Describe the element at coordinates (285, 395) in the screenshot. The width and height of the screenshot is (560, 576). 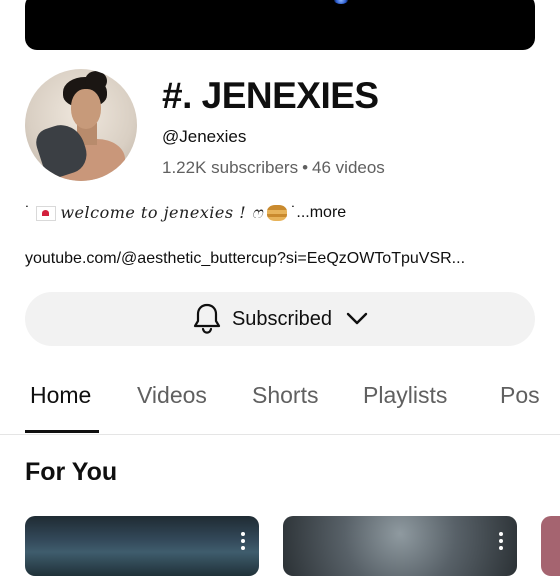
I see `tab-shorts: Shorts` at that location.